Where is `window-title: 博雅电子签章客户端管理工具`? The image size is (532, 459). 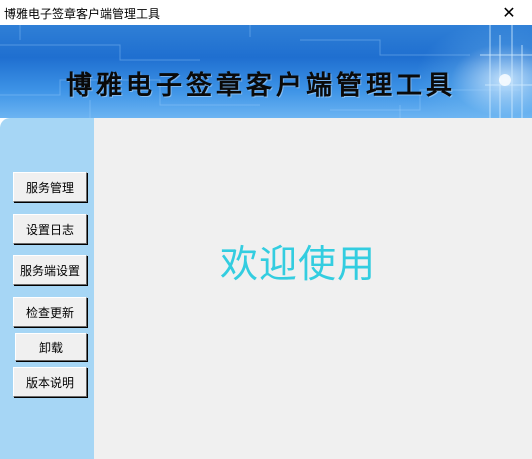
window-title: 博雅电子签章客户端管理工具 is located at coordinates (82, 14).